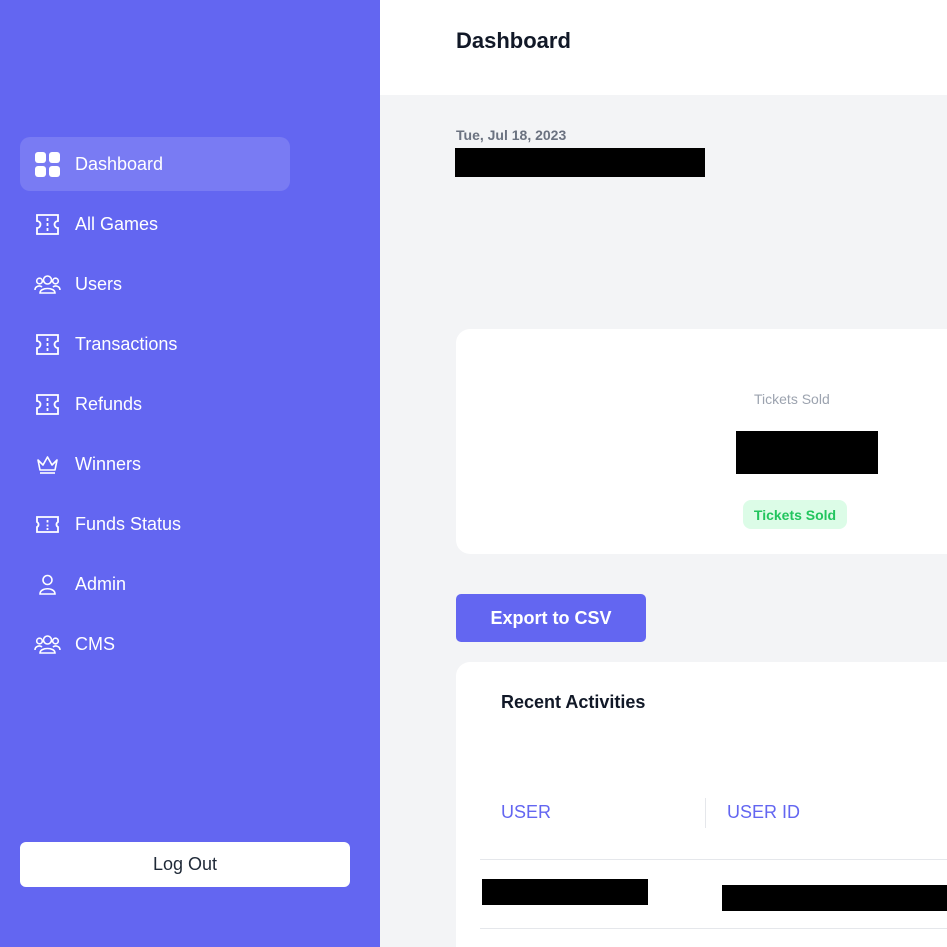 Image resolution: width=947 pixels, height=947 pixels. What do you see at coordinates (155, 464) in the screenshot?
I see `sidebar-item-winners: Winners` at bounding box center [155, 464].